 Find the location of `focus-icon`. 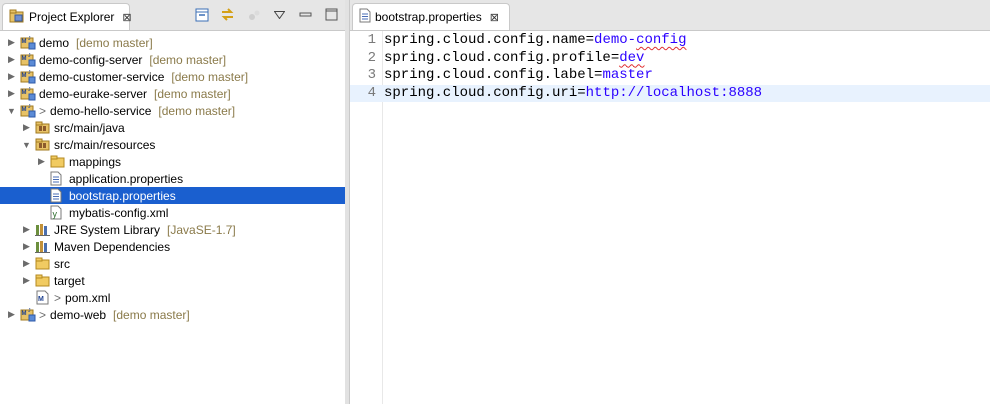

focus-icon is located at coordinates (253, 14).